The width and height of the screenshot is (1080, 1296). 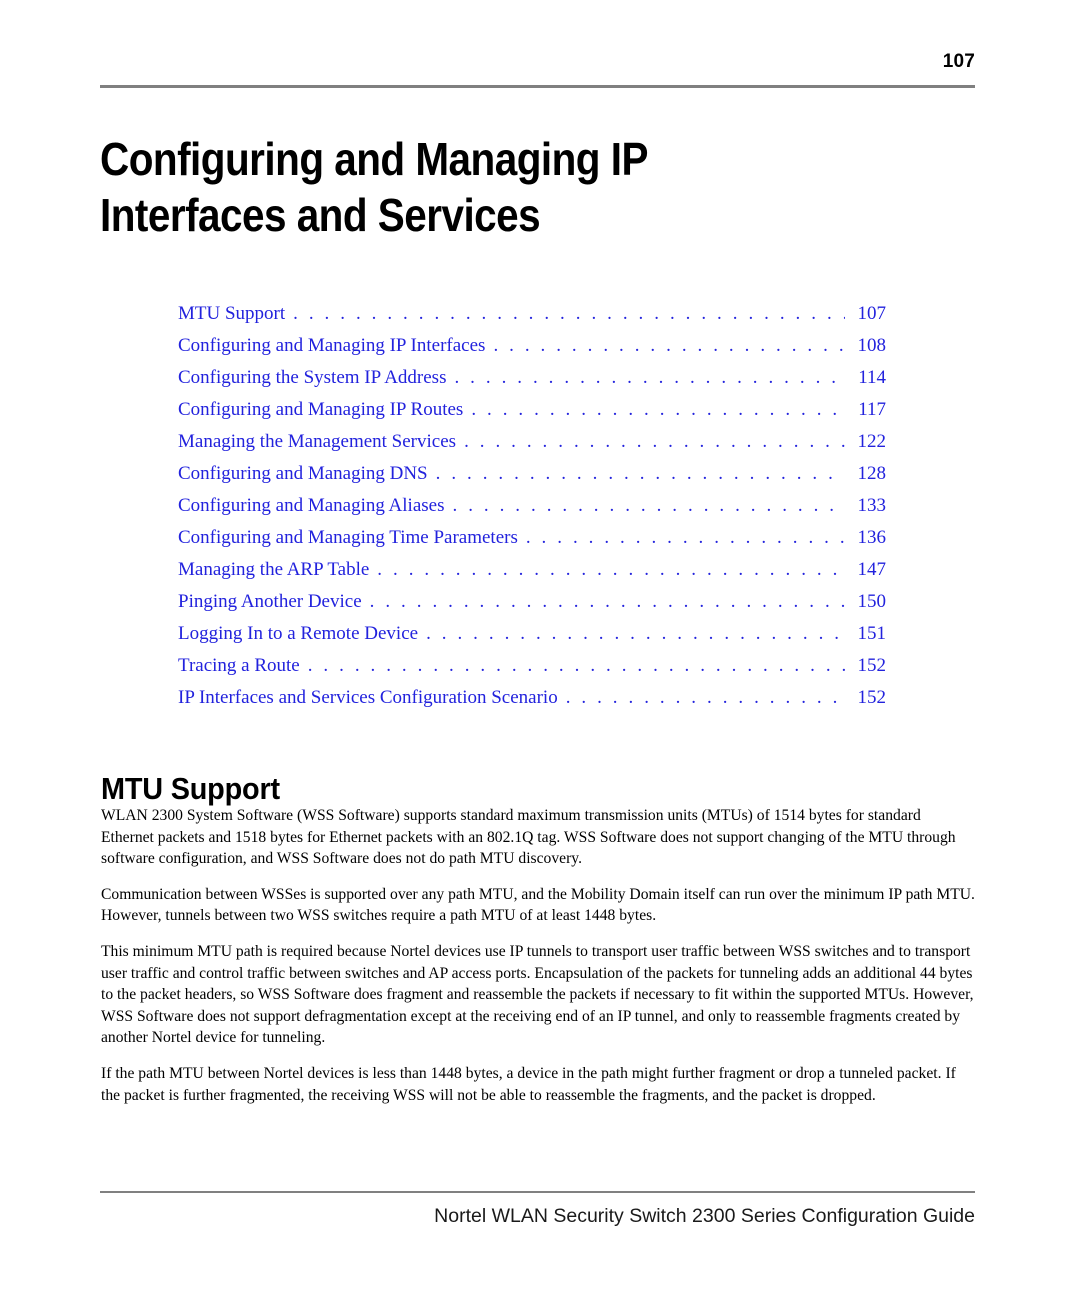 I want to click on chapter-title-line-1: Configuring and Managing IP, so click(x=374, y=158).